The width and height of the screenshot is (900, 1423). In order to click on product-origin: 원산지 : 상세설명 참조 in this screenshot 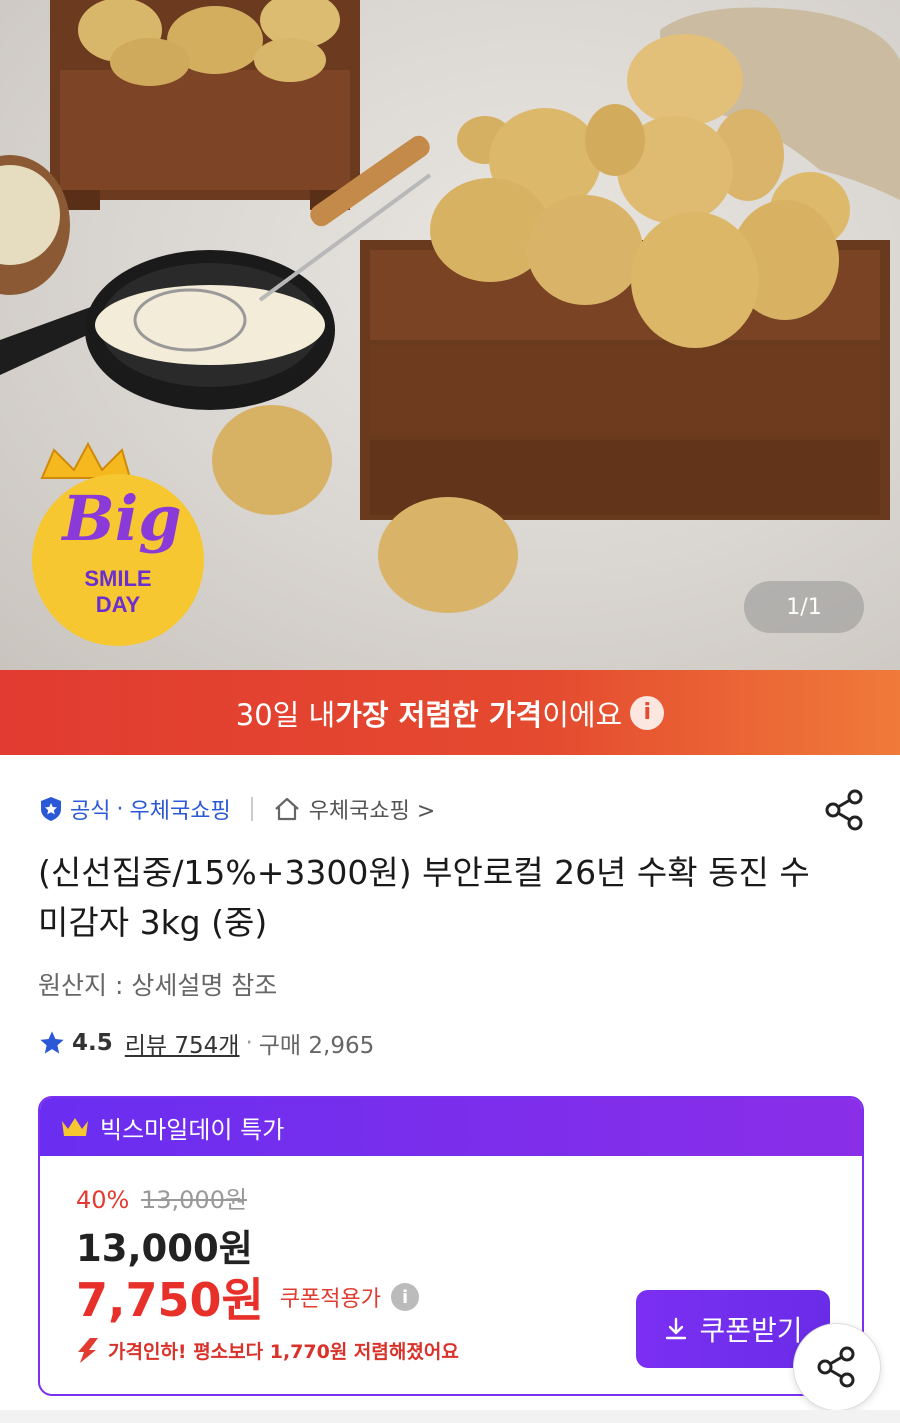, I will do `click(158, 985)`.